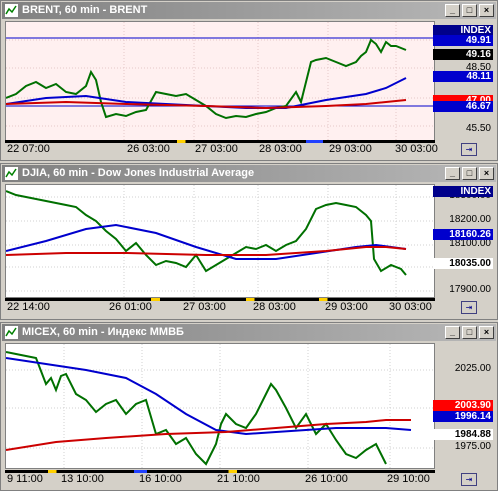  What do you see at coordinates (249, 10) in the screenshot?
I see `brent-titlebar: BRENT, 60 min - BRENT _ □ ×` at bounding box center [249, 10].